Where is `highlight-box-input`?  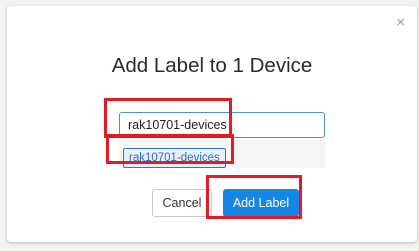
highlight-box-input is located at coordinates (168, 118).